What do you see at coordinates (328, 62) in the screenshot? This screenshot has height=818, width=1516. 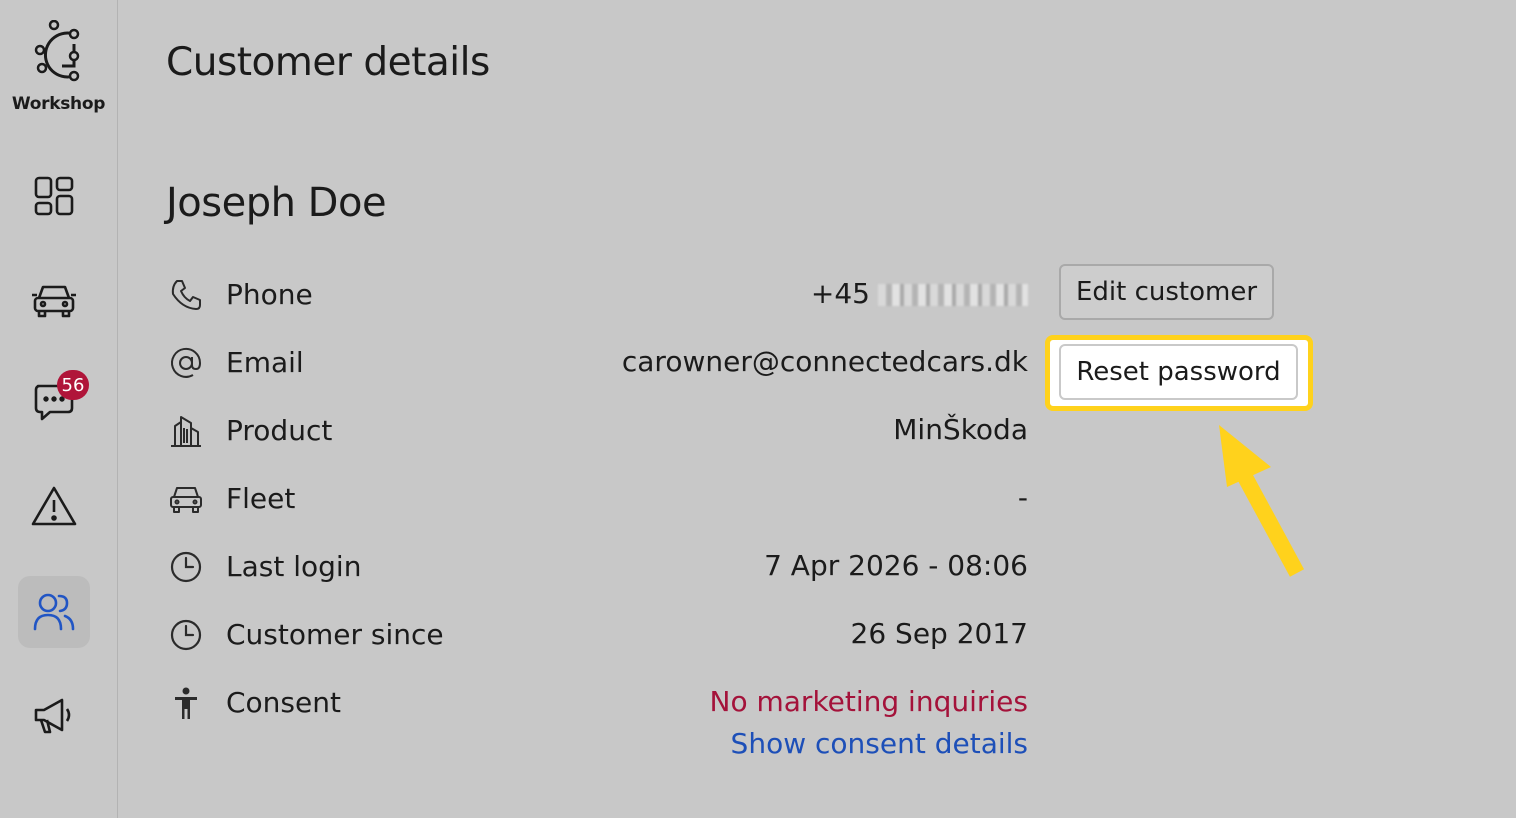 I see `page-title: Customer details` at bounding box center [328, 62].